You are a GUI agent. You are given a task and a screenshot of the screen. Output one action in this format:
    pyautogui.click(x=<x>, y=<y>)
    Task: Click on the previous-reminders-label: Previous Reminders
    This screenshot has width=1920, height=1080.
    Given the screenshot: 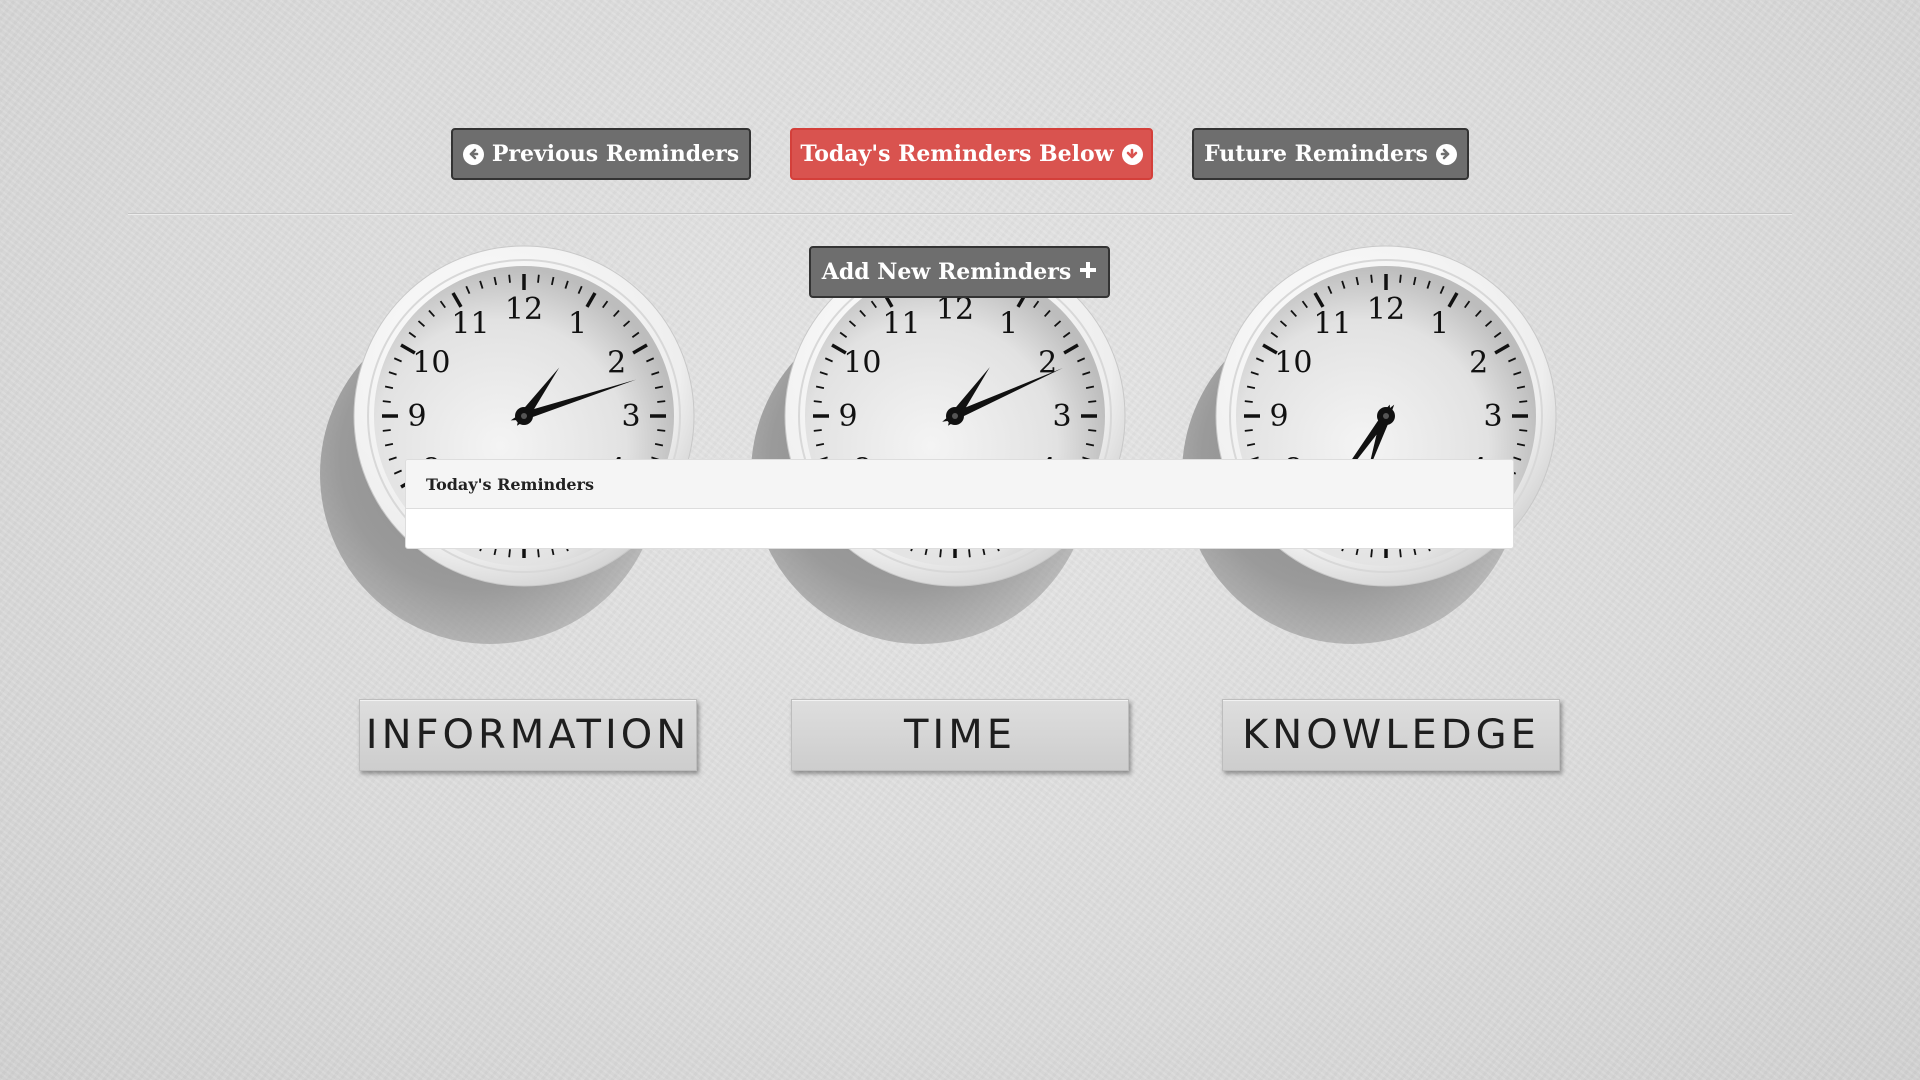 What is the action you would take?
    pyautogui.click(x=615, y=154)
    